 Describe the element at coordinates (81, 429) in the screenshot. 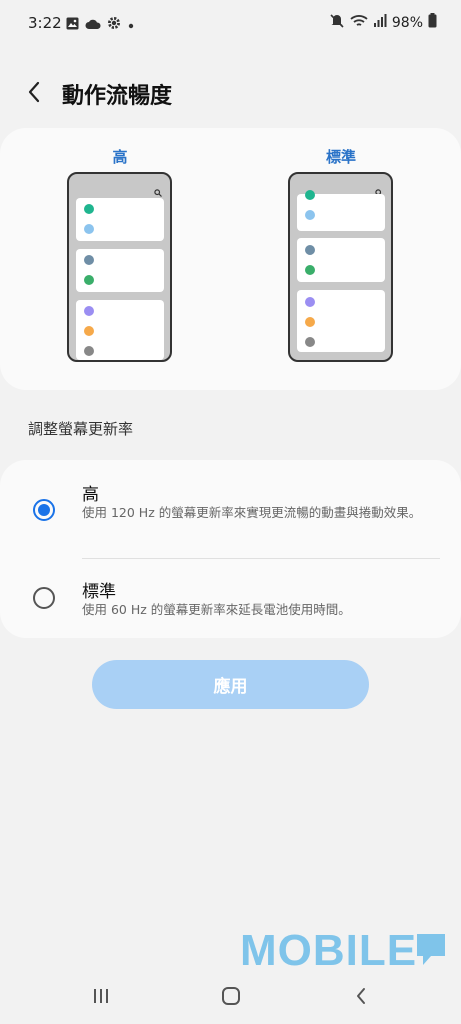

I see `section-label: 調整螢幕更新率` at that location.